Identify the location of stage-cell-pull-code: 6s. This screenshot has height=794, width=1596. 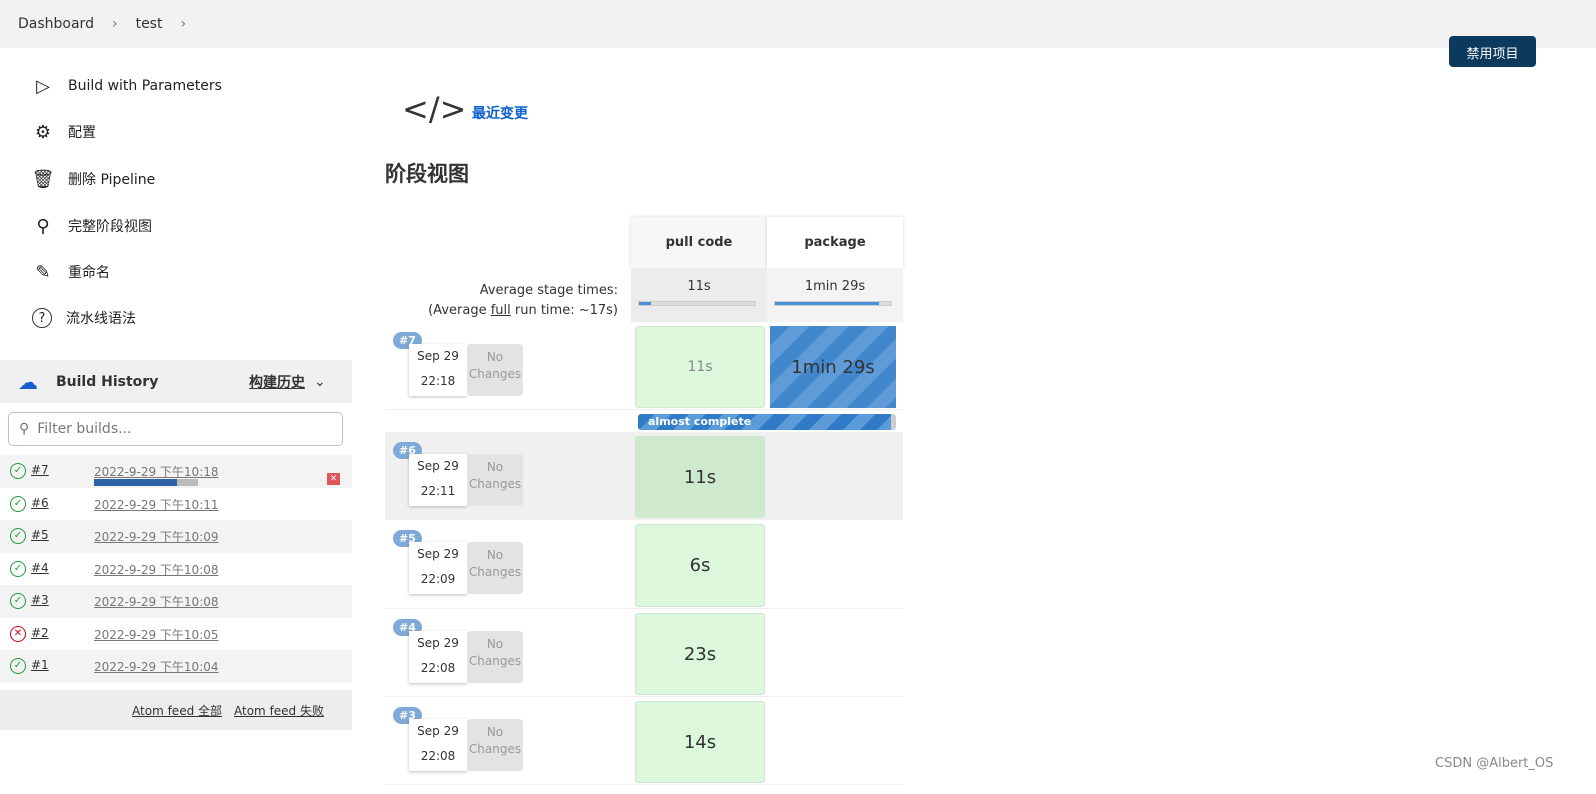
(700, 565).